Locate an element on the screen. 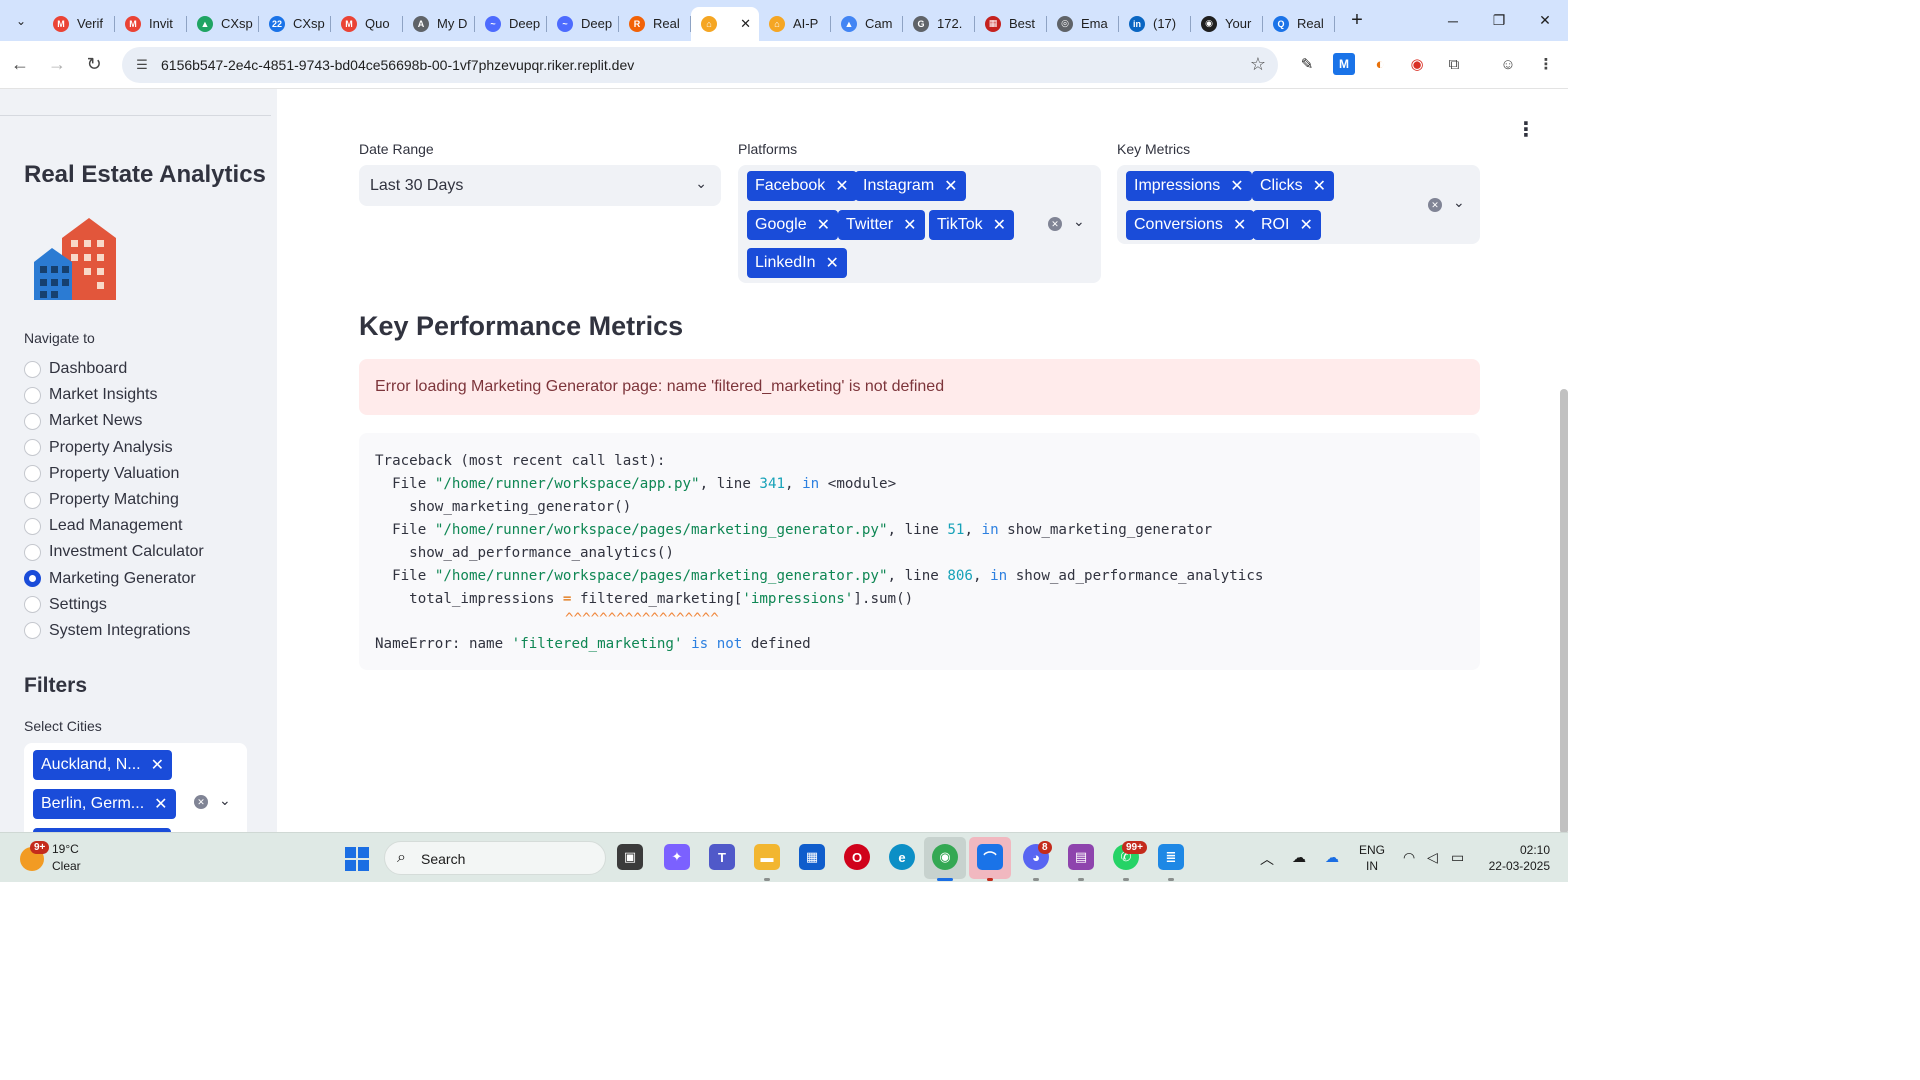 Image resolution: width=1920 pixels, height=1080 pixels. browser-tab: A My D is located at coordinates (439, 24).